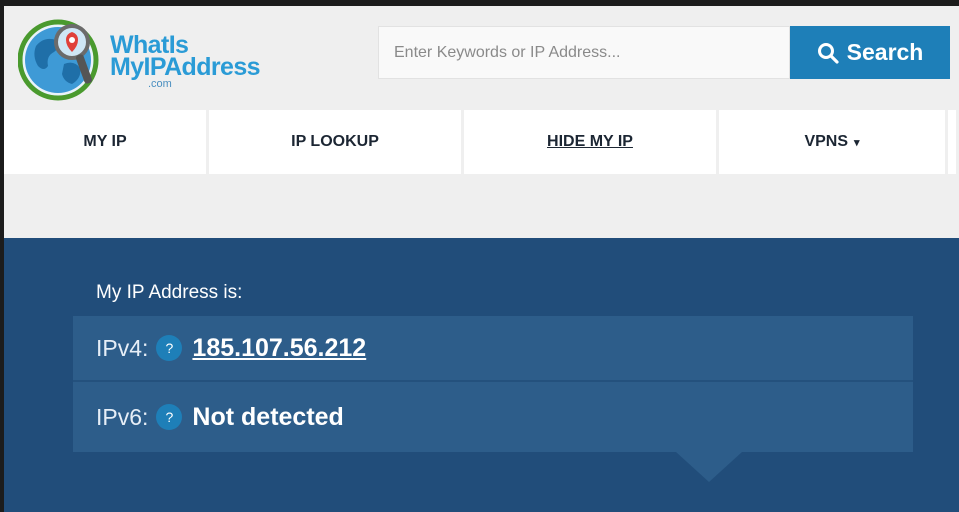 Image resolution: width=959 pixels, height=512 pixels. What do you see at coordinates (885, 52) in the screenshot?
I see `search-button-label: Search` at bounding box center [885, 52].